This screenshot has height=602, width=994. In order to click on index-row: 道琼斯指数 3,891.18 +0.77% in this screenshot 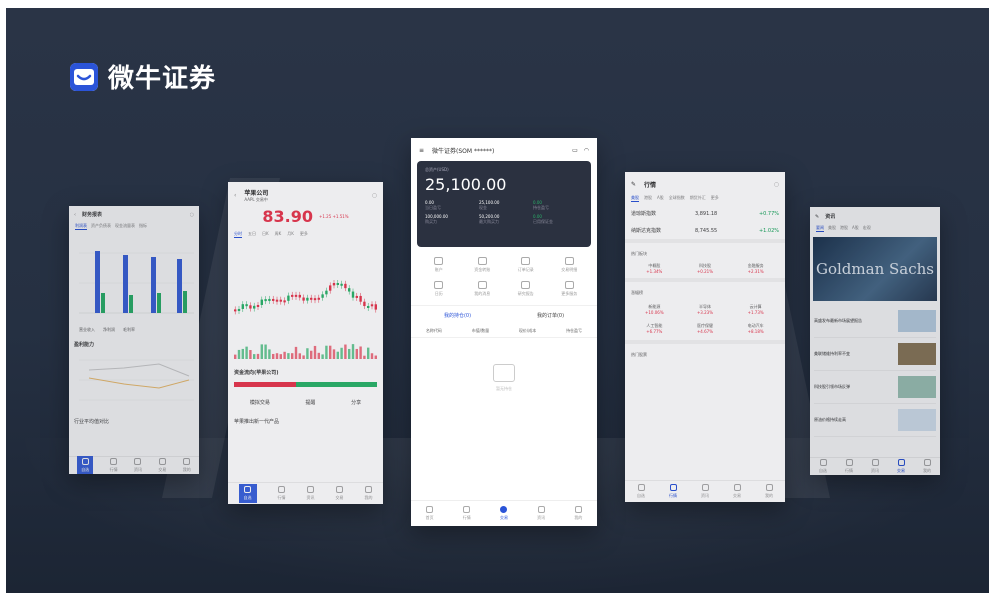, I will do `click(705, 213)`.